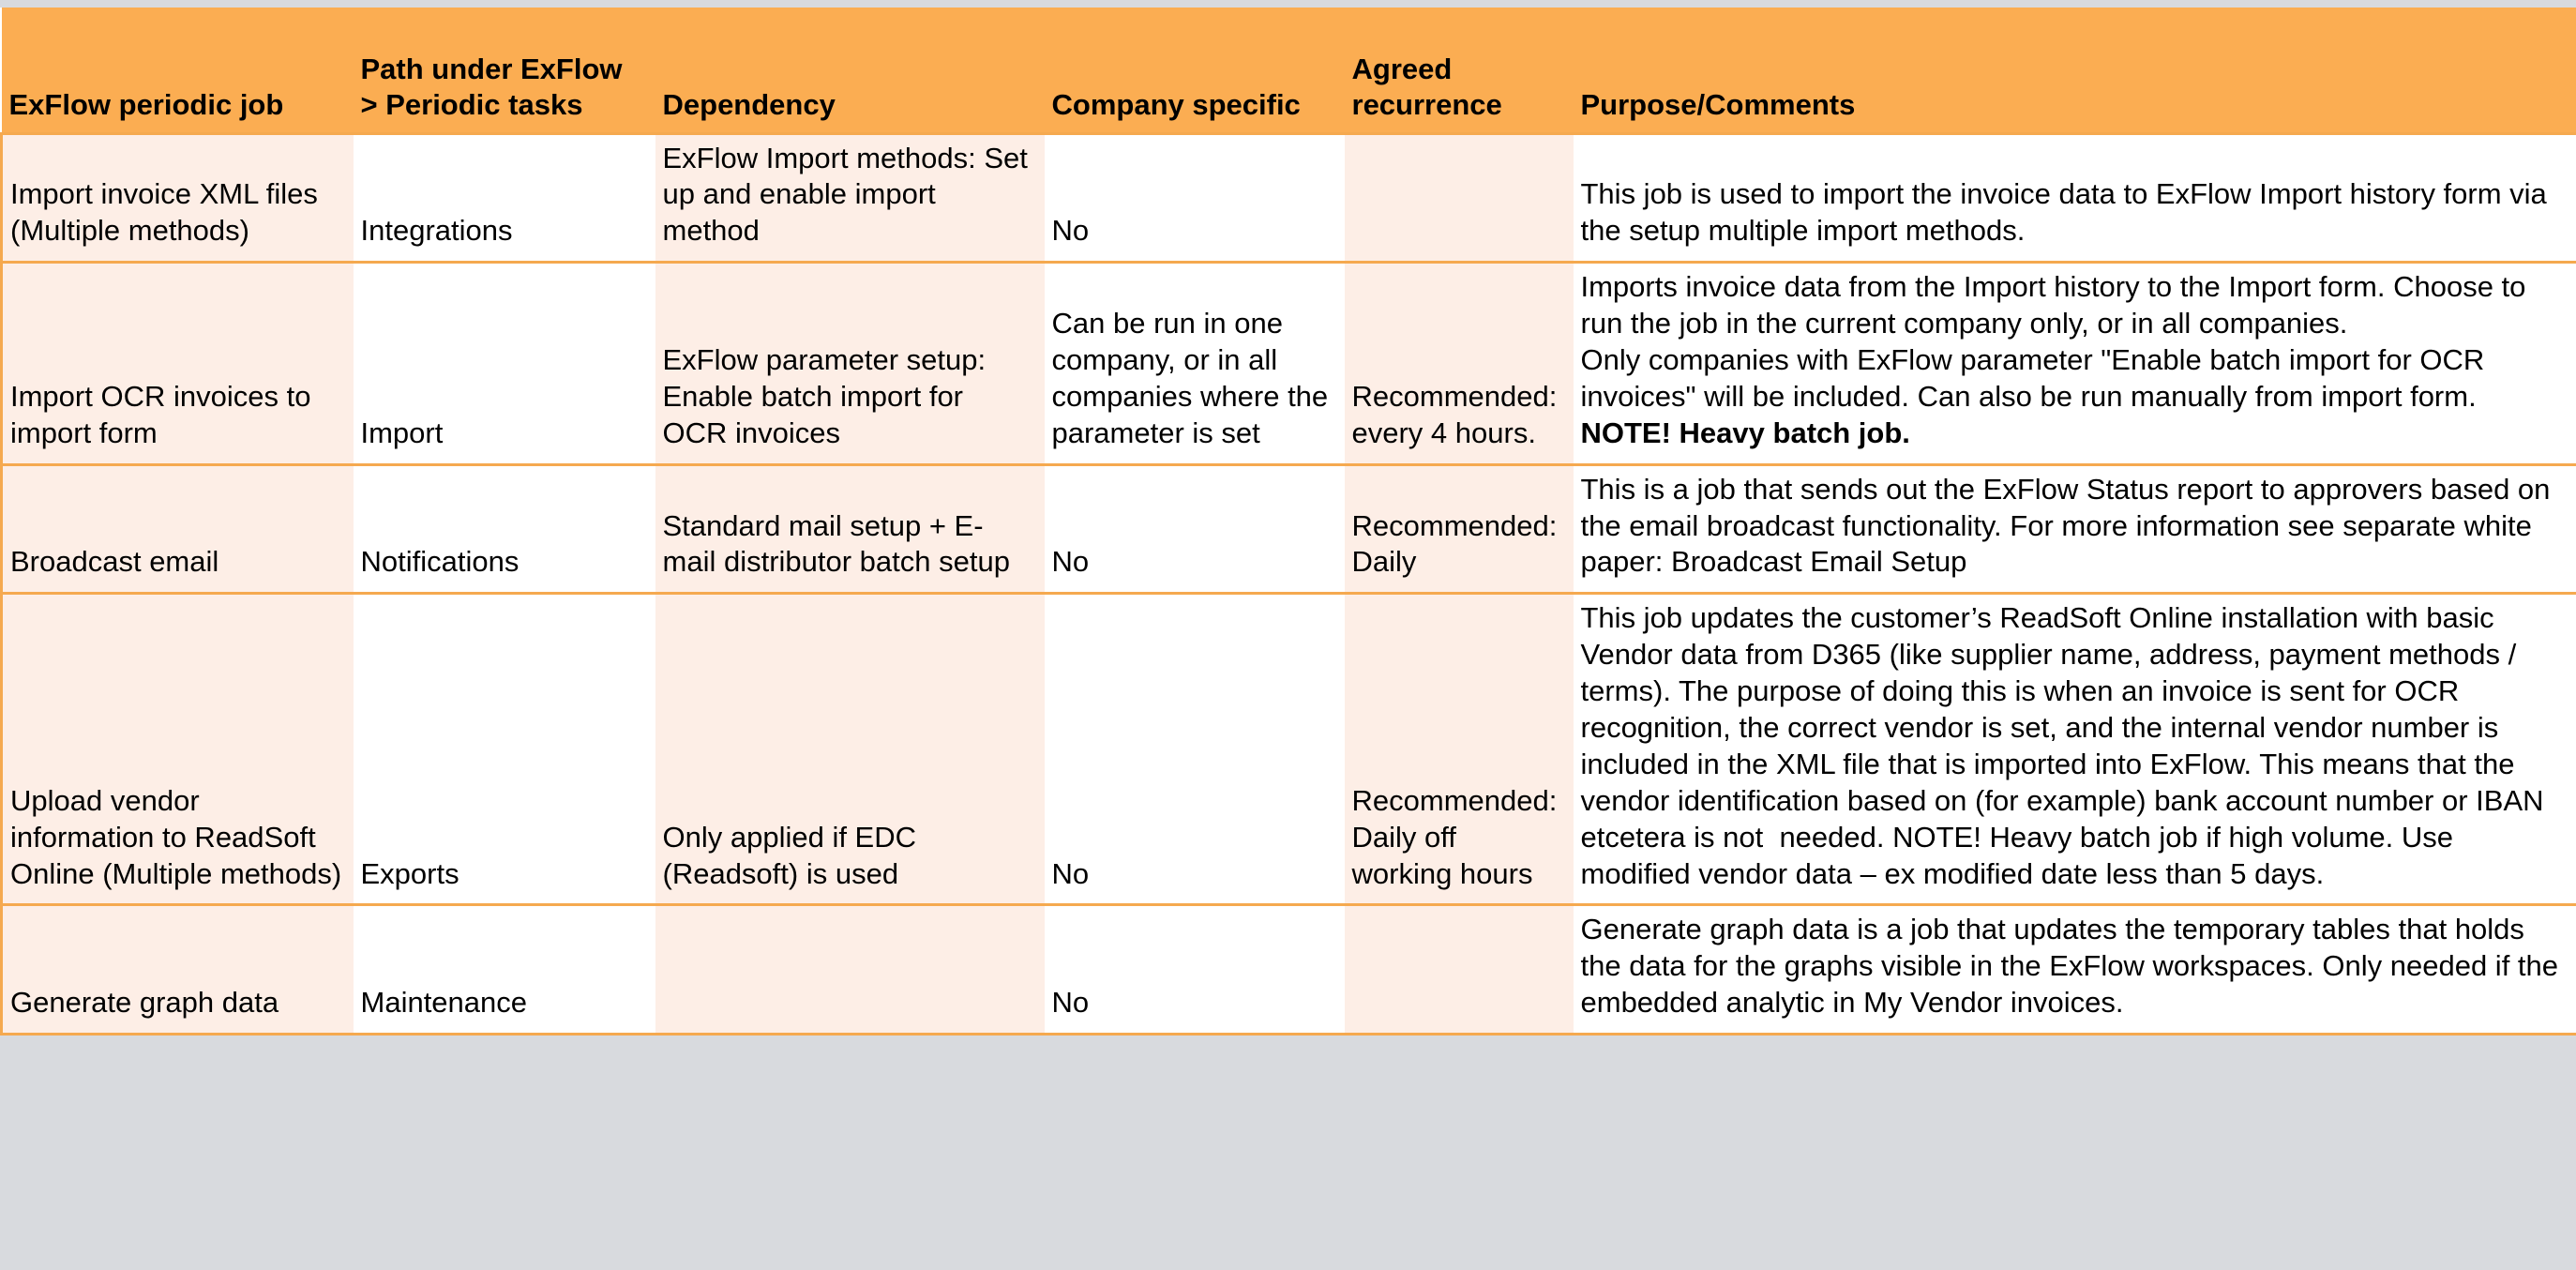 The width and height of the screenshot is (2576, 1270). I want to click on cell-path: Maintenance, so click(504, 969).